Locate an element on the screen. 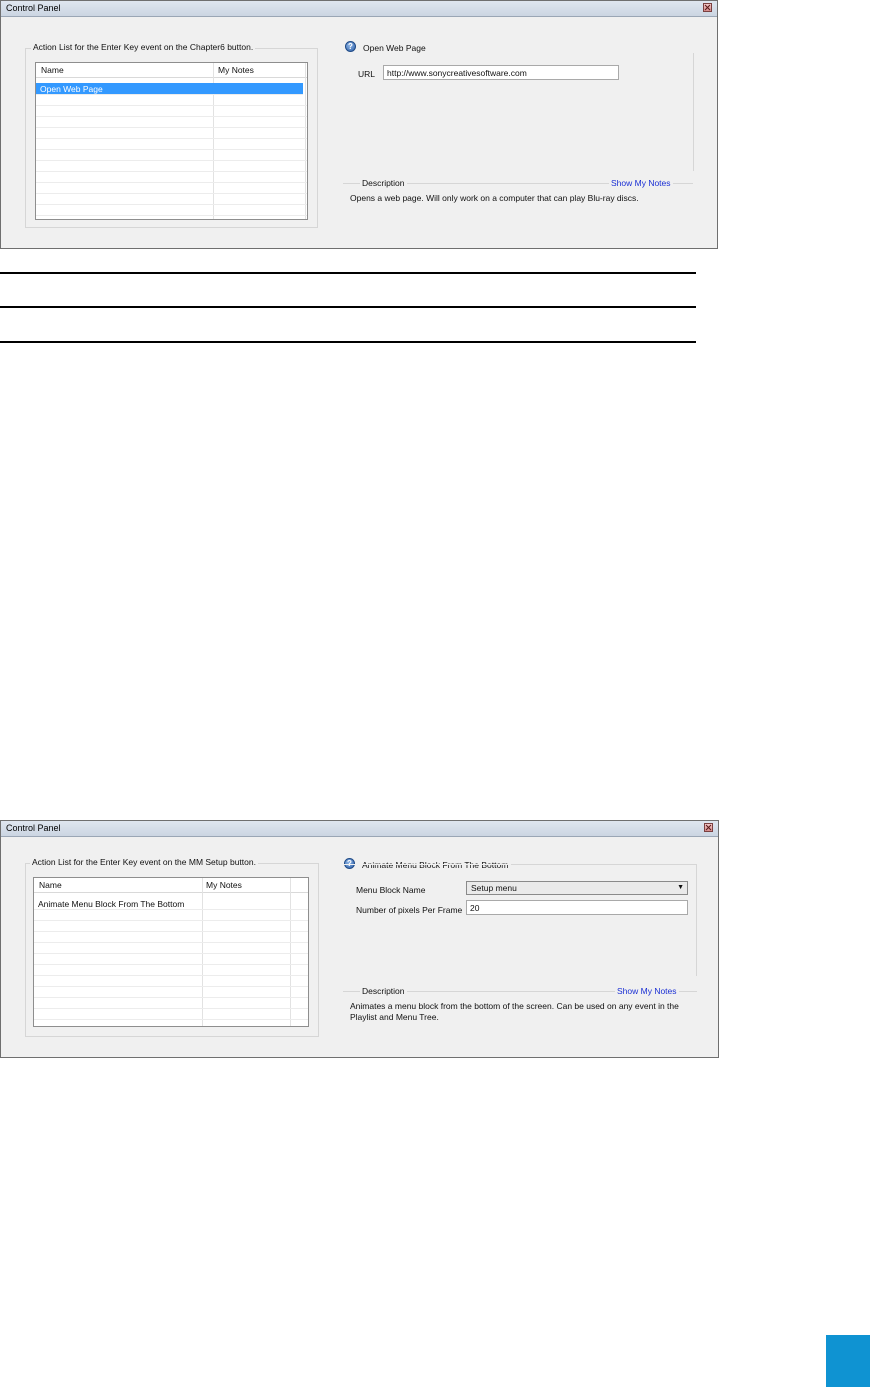 This screenshot has height=1387, width=870. properties-top-mask is located at coordinates (427, 864).